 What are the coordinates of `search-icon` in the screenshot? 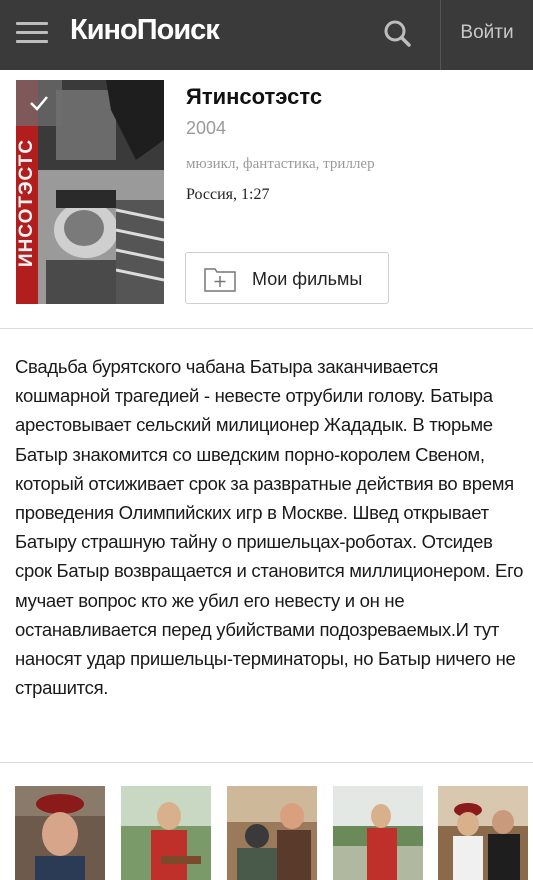 It's located at (398, 34).